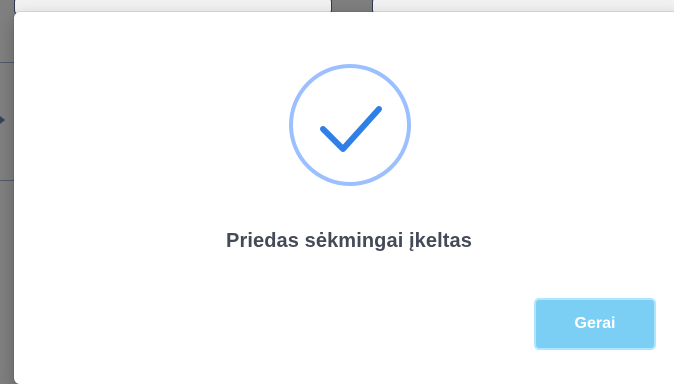 The height and width of the screenshot is (384, 674). Describe the element at coordinates (595, 324) in the screenshot. I see `ok-button: Gerai` at that location.